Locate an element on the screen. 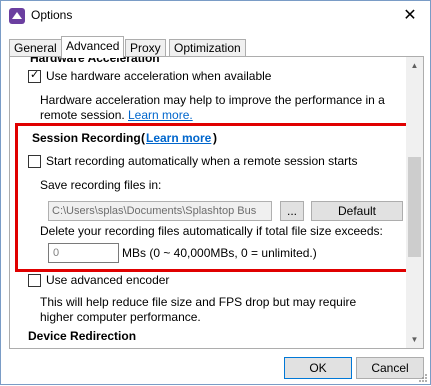  session-recording-learn-more-link: Learn more is located at coordinates (178, 138).